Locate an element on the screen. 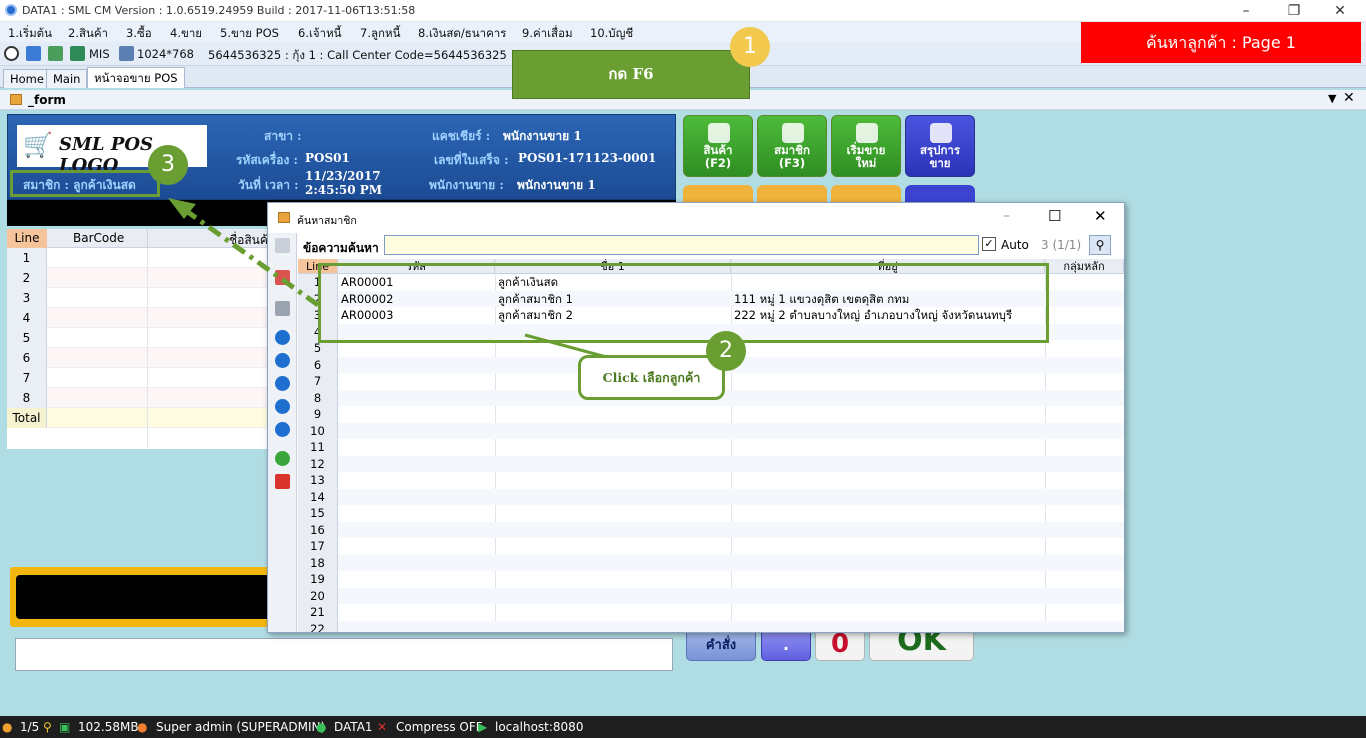 Image resolution: width=1366 pixels, height=738 pixels. dashed-arrow-line is located at coordinates (251, 257).